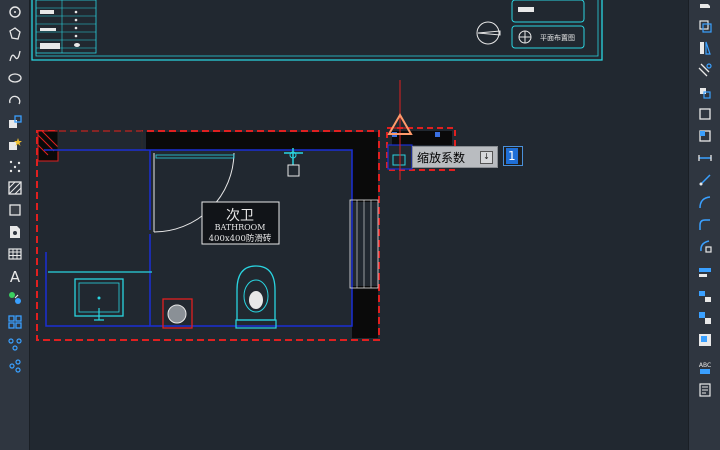  I want to click on group-icon, so click(15, 344).